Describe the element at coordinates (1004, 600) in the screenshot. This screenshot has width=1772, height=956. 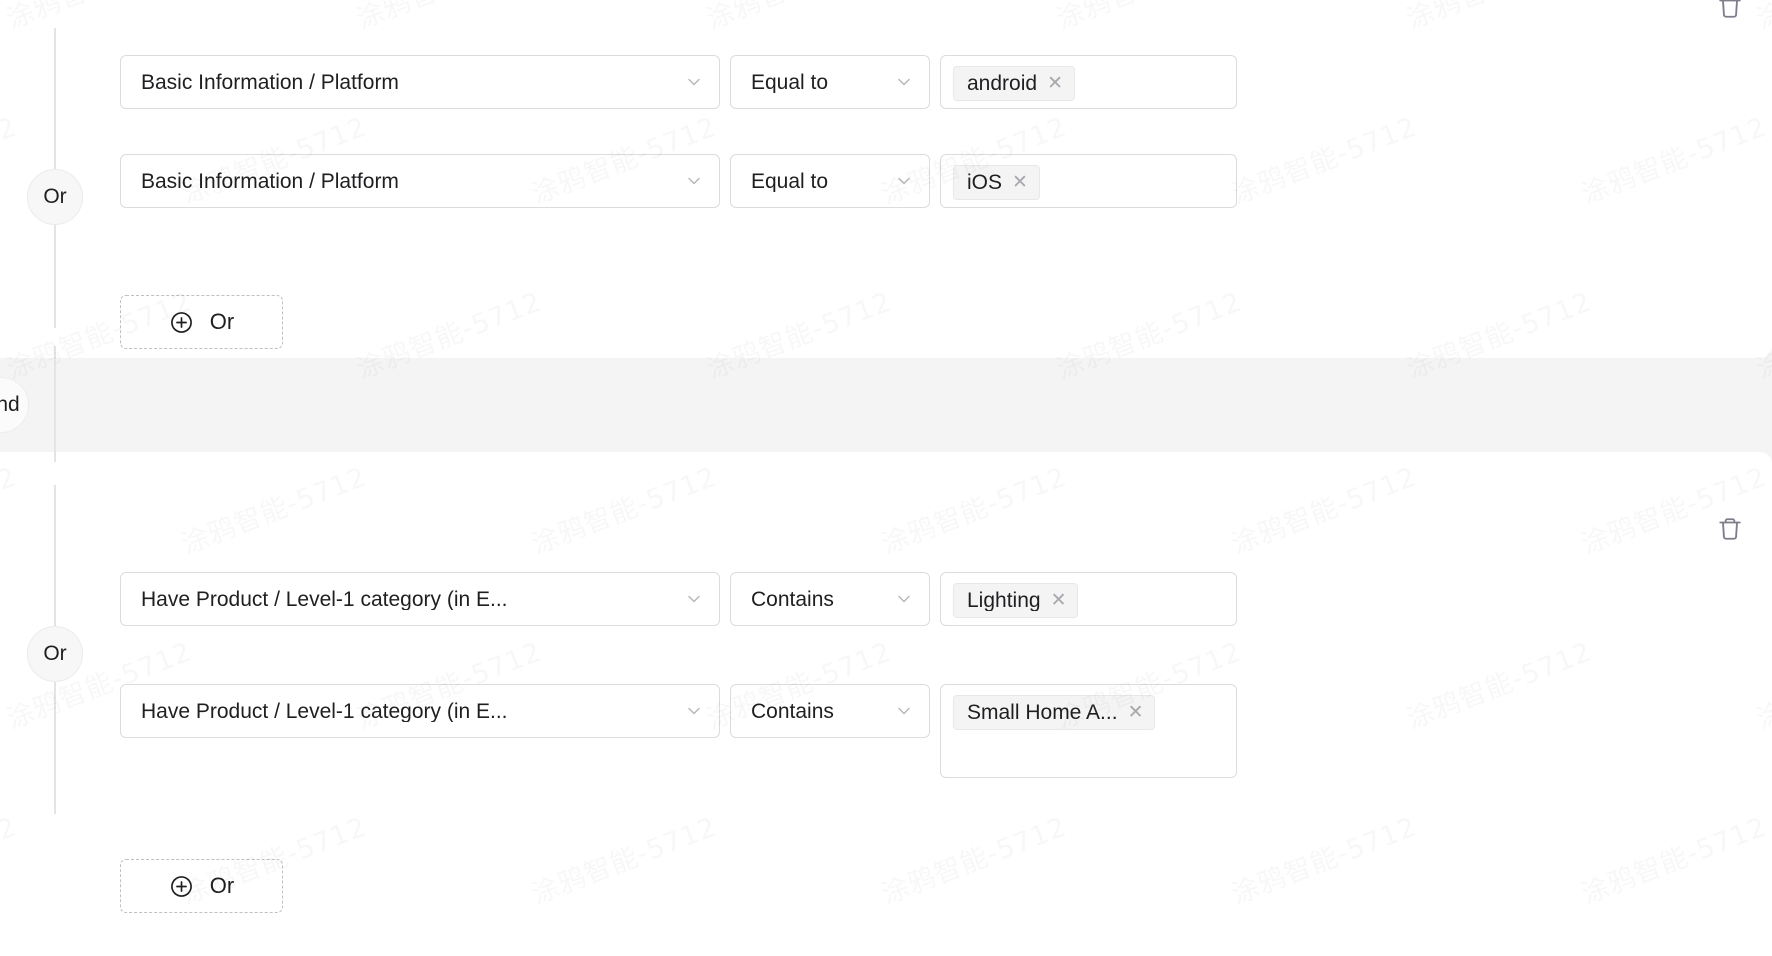
I see `value-tag-label: Lighting` at that location.